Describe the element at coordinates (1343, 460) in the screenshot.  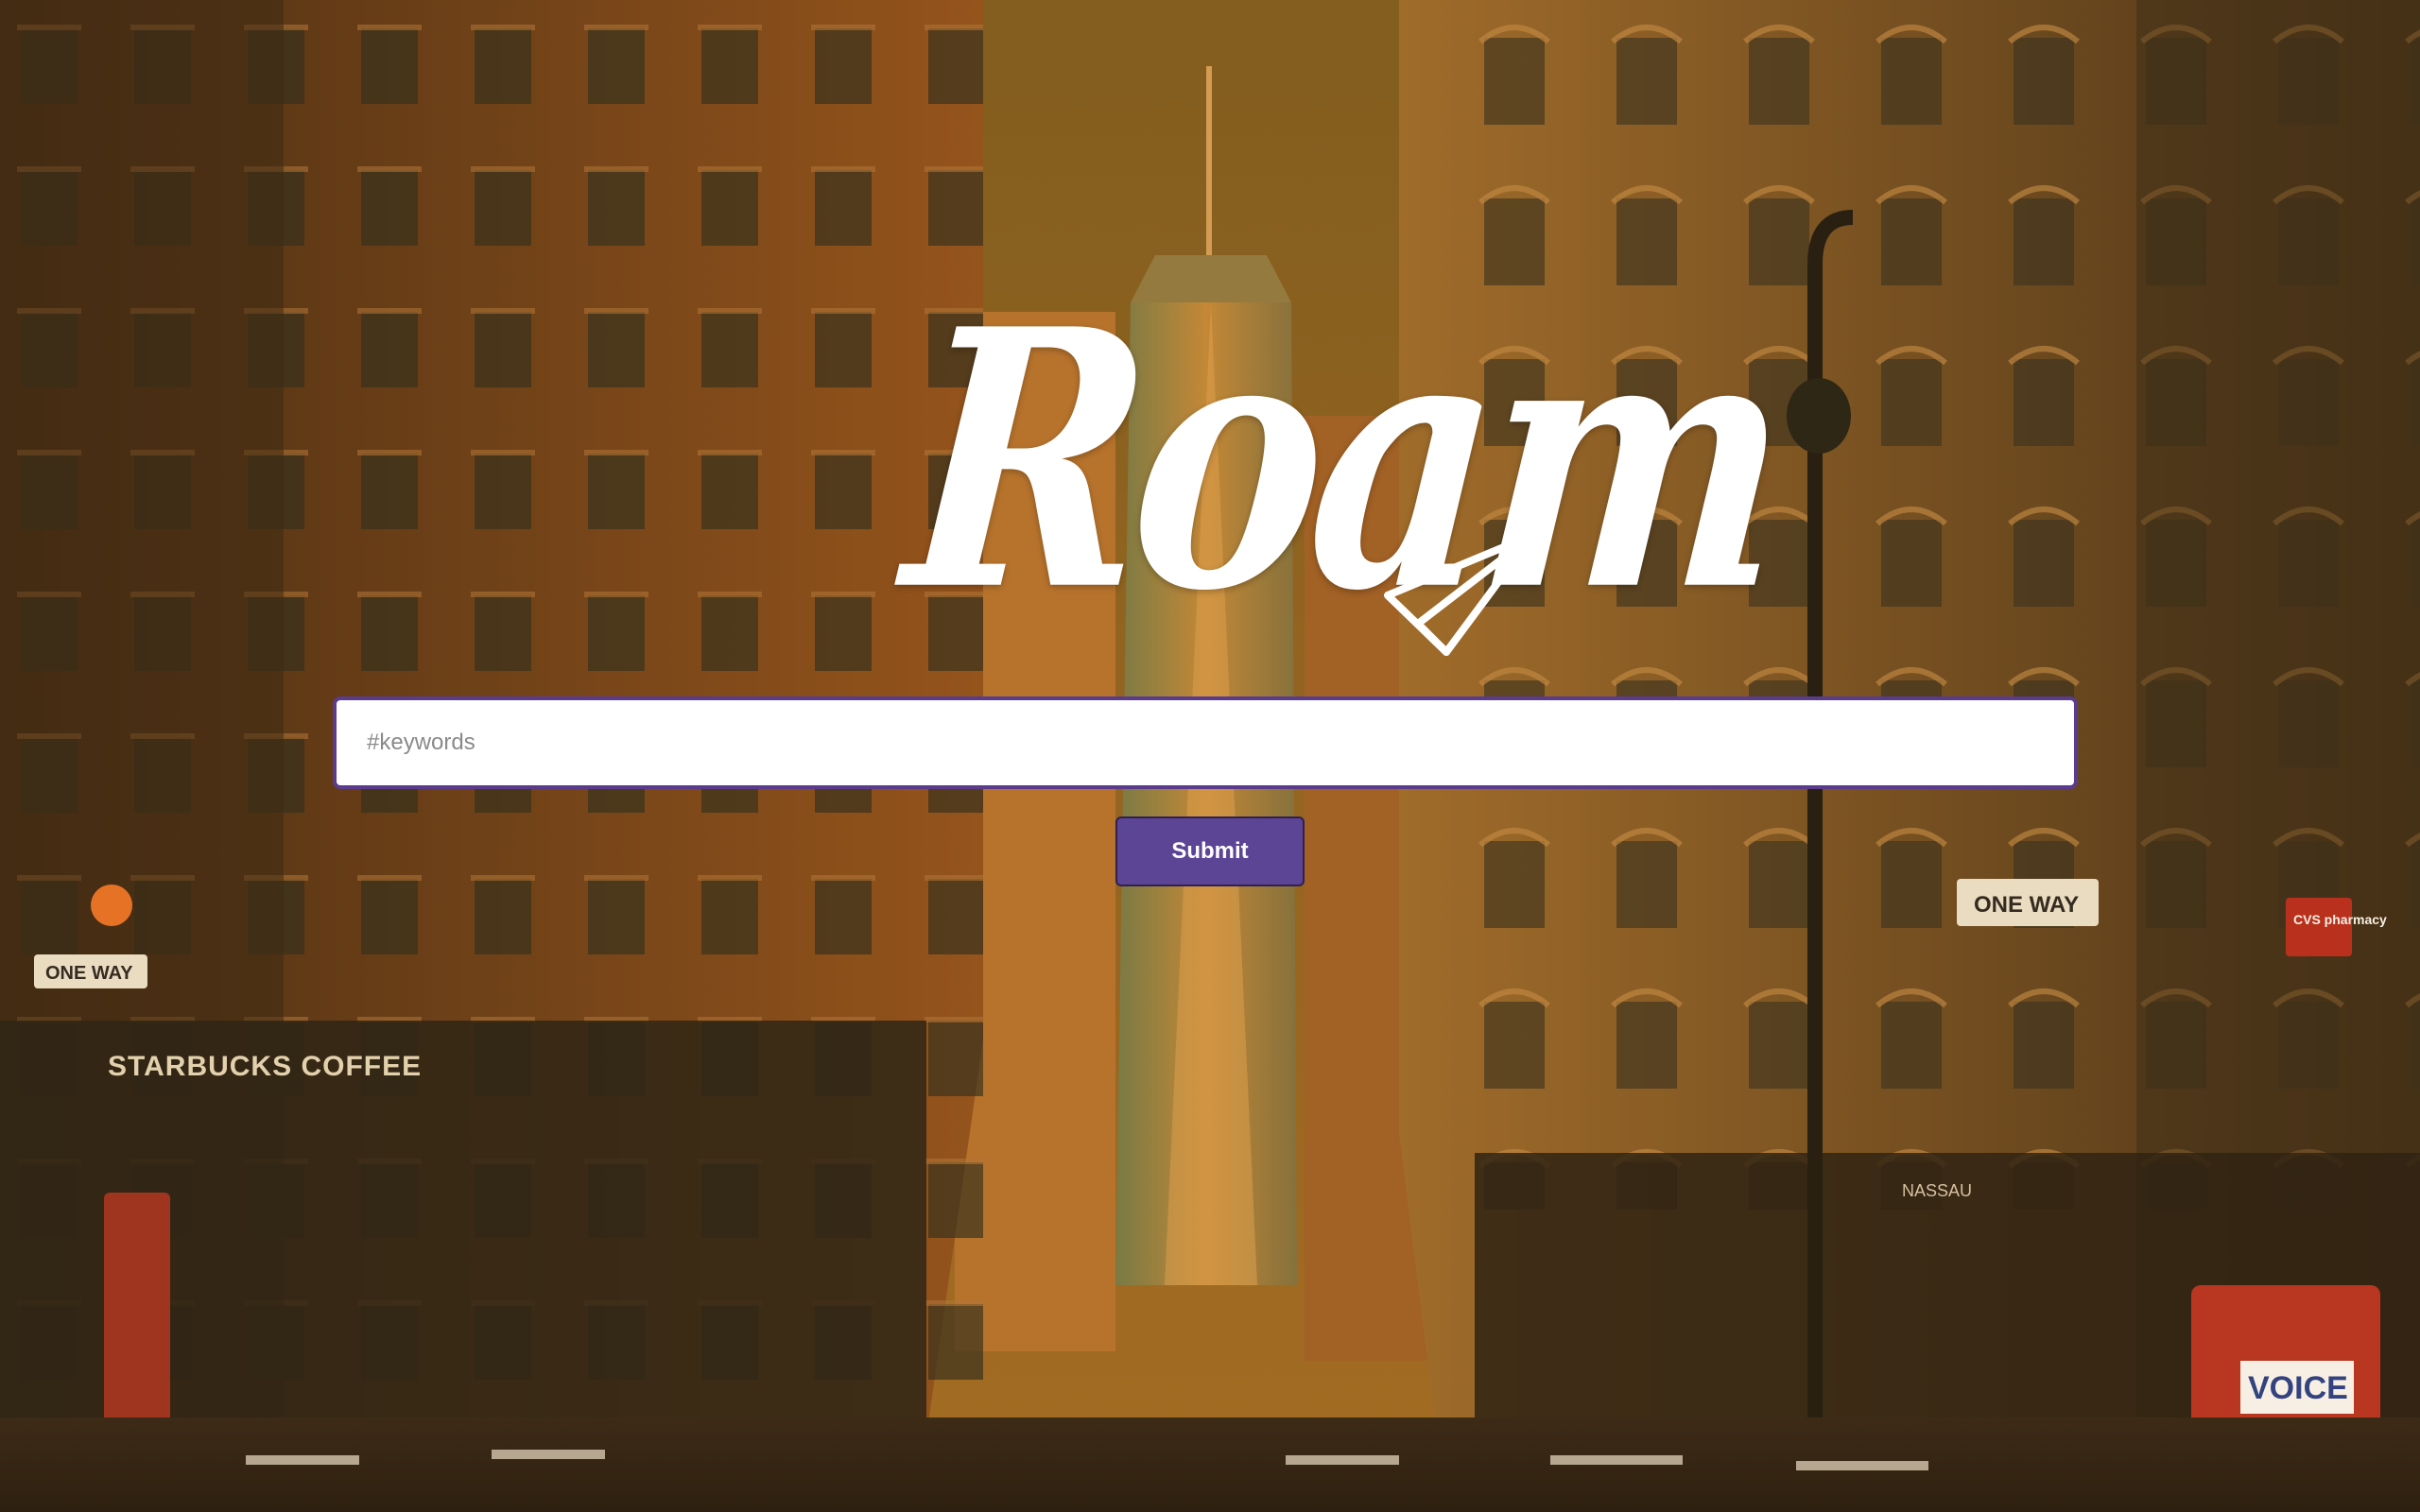
I see `logo-text: Roam` at that location.